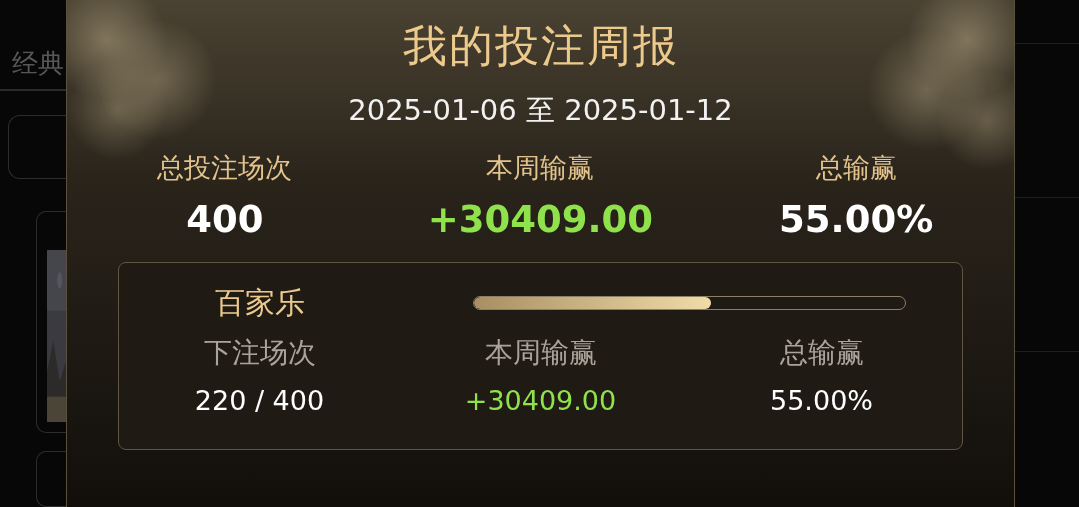  What do you see at coordinates (540, 110) in the screenshot?
I see `date-range: 2025-01-06 至 2025-01-12` at bounding box center [540, 110].